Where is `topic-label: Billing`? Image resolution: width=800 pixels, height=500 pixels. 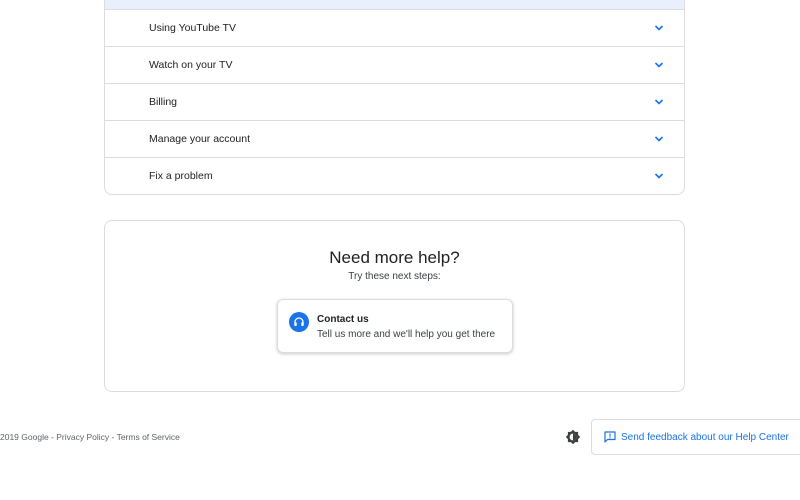 topic-label: Billing is located at coordinates (163, 102).